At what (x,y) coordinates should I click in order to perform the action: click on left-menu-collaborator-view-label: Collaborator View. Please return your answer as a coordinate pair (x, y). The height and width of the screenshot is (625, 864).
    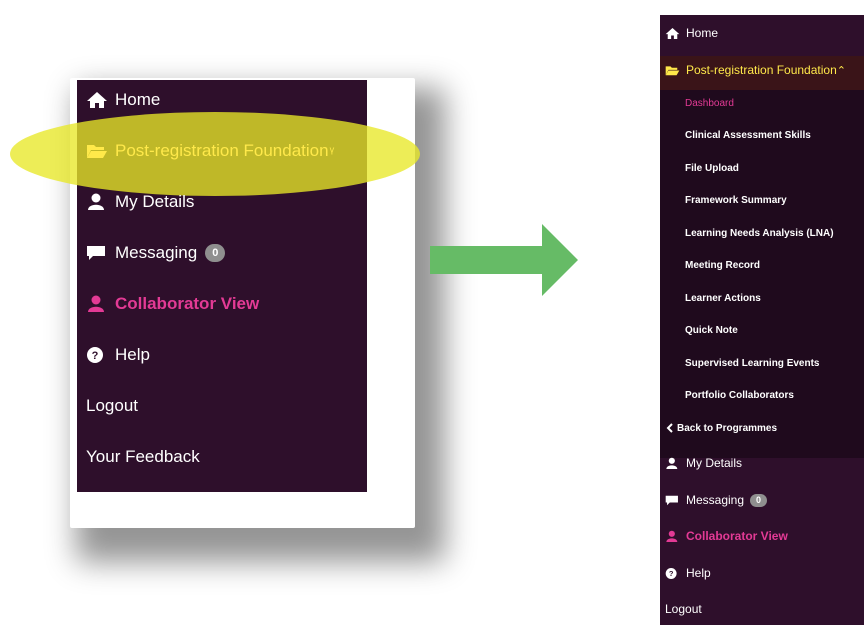
    Looking at the image, I should click on (187, 303).